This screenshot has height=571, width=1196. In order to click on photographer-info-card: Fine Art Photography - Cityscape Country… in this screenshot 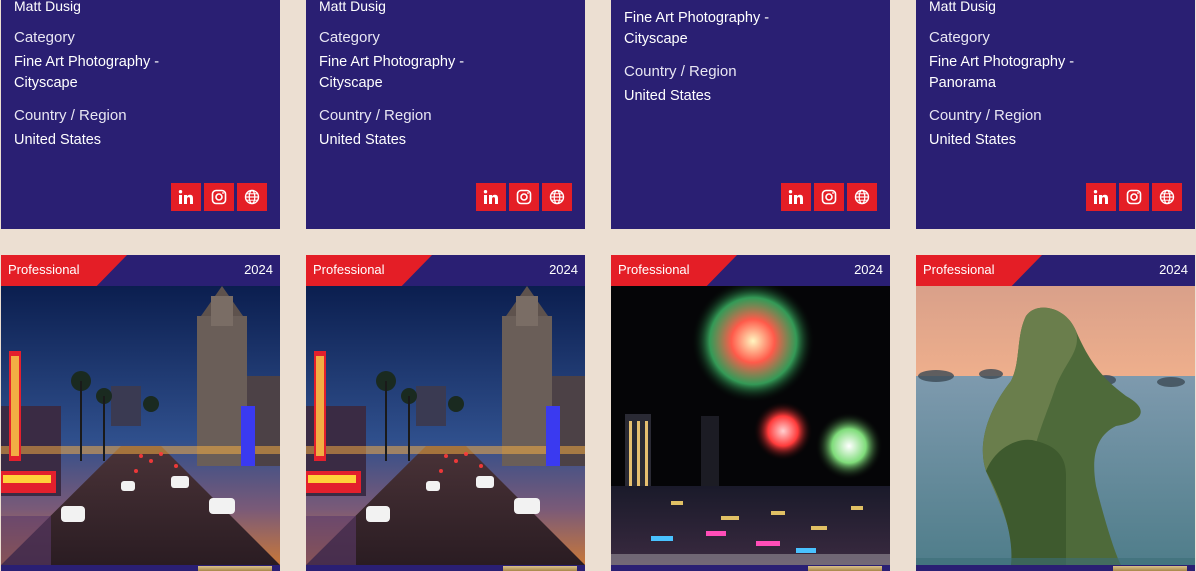, I will do `click(750, 114)`.